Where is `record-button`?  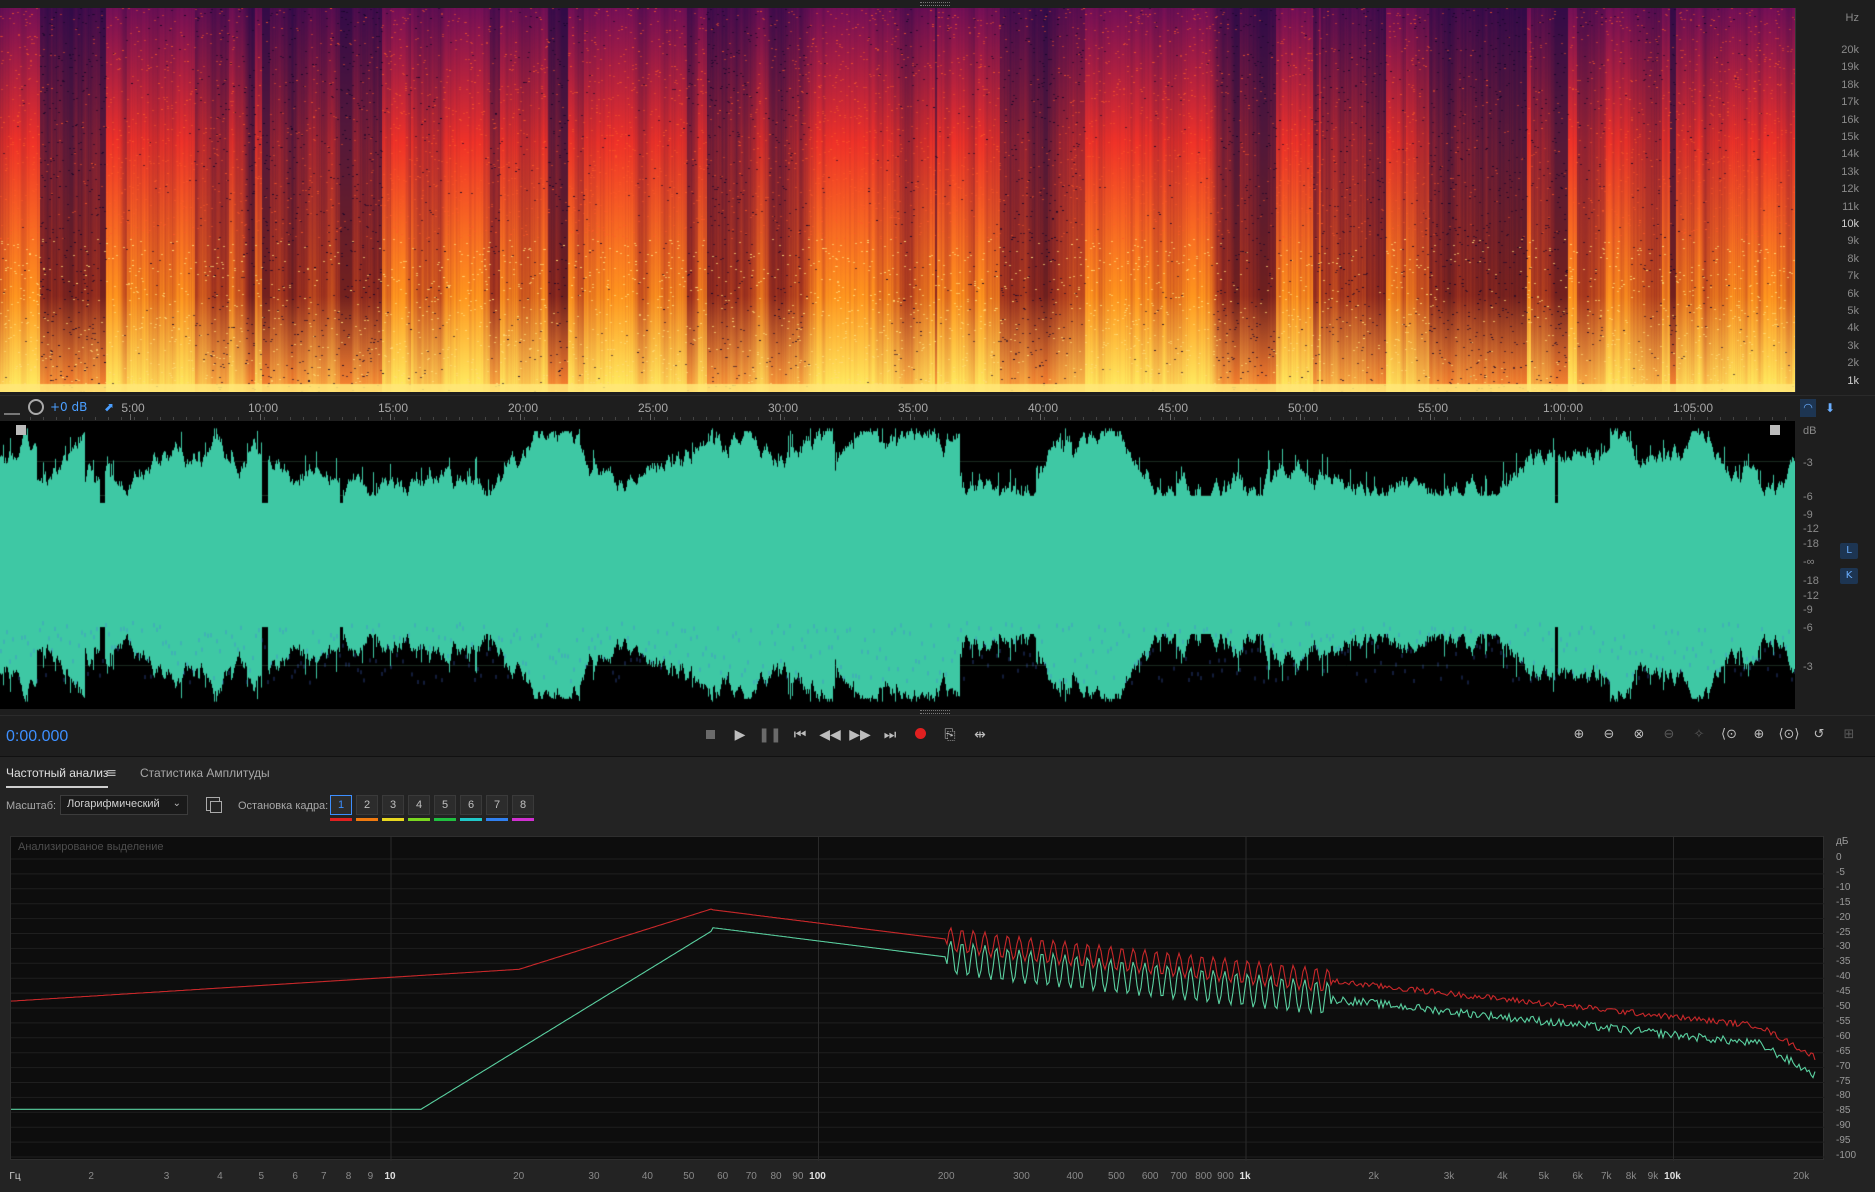
record-button is located at coordinates (920, 735).